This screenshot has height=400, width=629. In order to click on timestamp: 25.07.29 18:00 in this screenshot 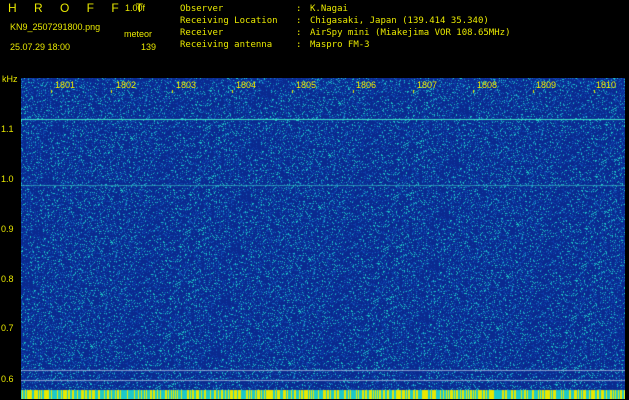, I will do `click(40, 47)`.